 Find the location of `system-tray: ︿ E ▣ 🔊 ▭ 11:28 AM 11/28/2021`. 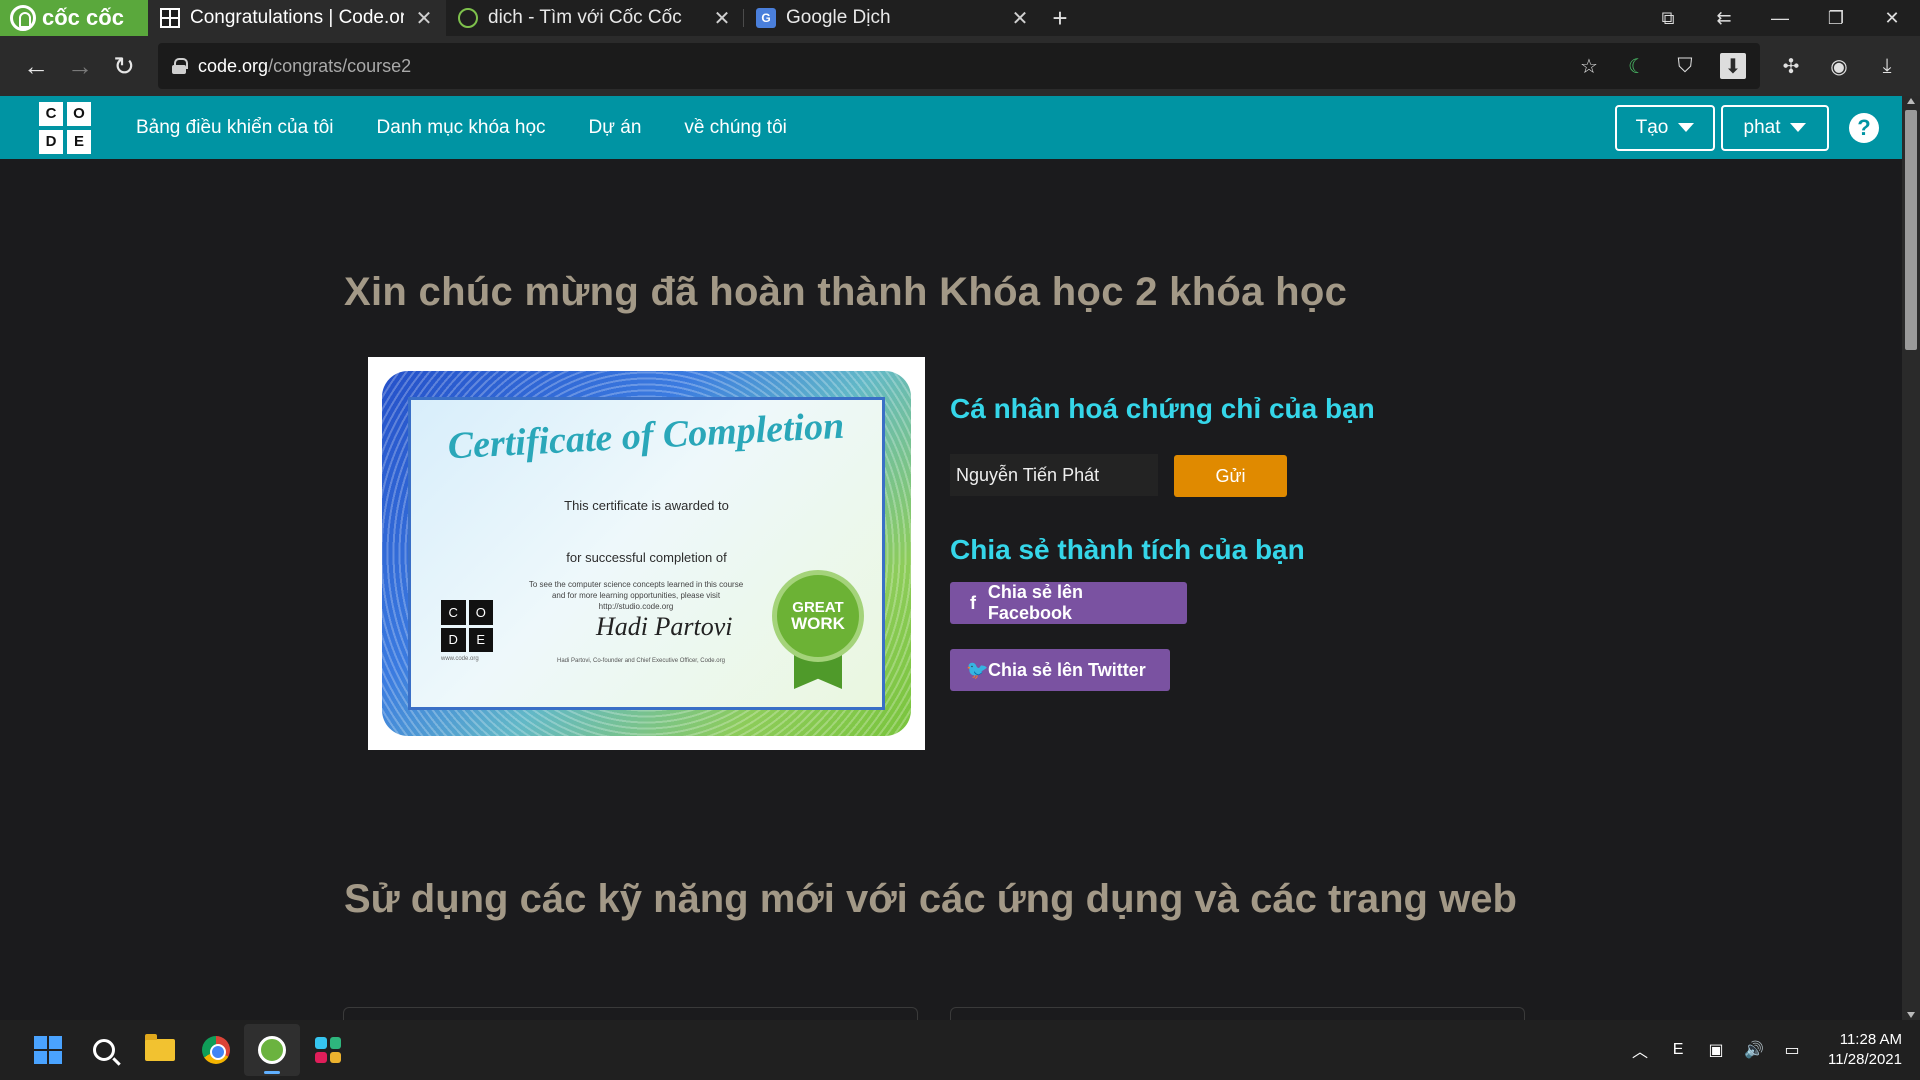

system-tray: ︿ E ▣ 🔊 ▭ 11:28 AM 11/28/2021 is located at coordinates (1765, 1050).